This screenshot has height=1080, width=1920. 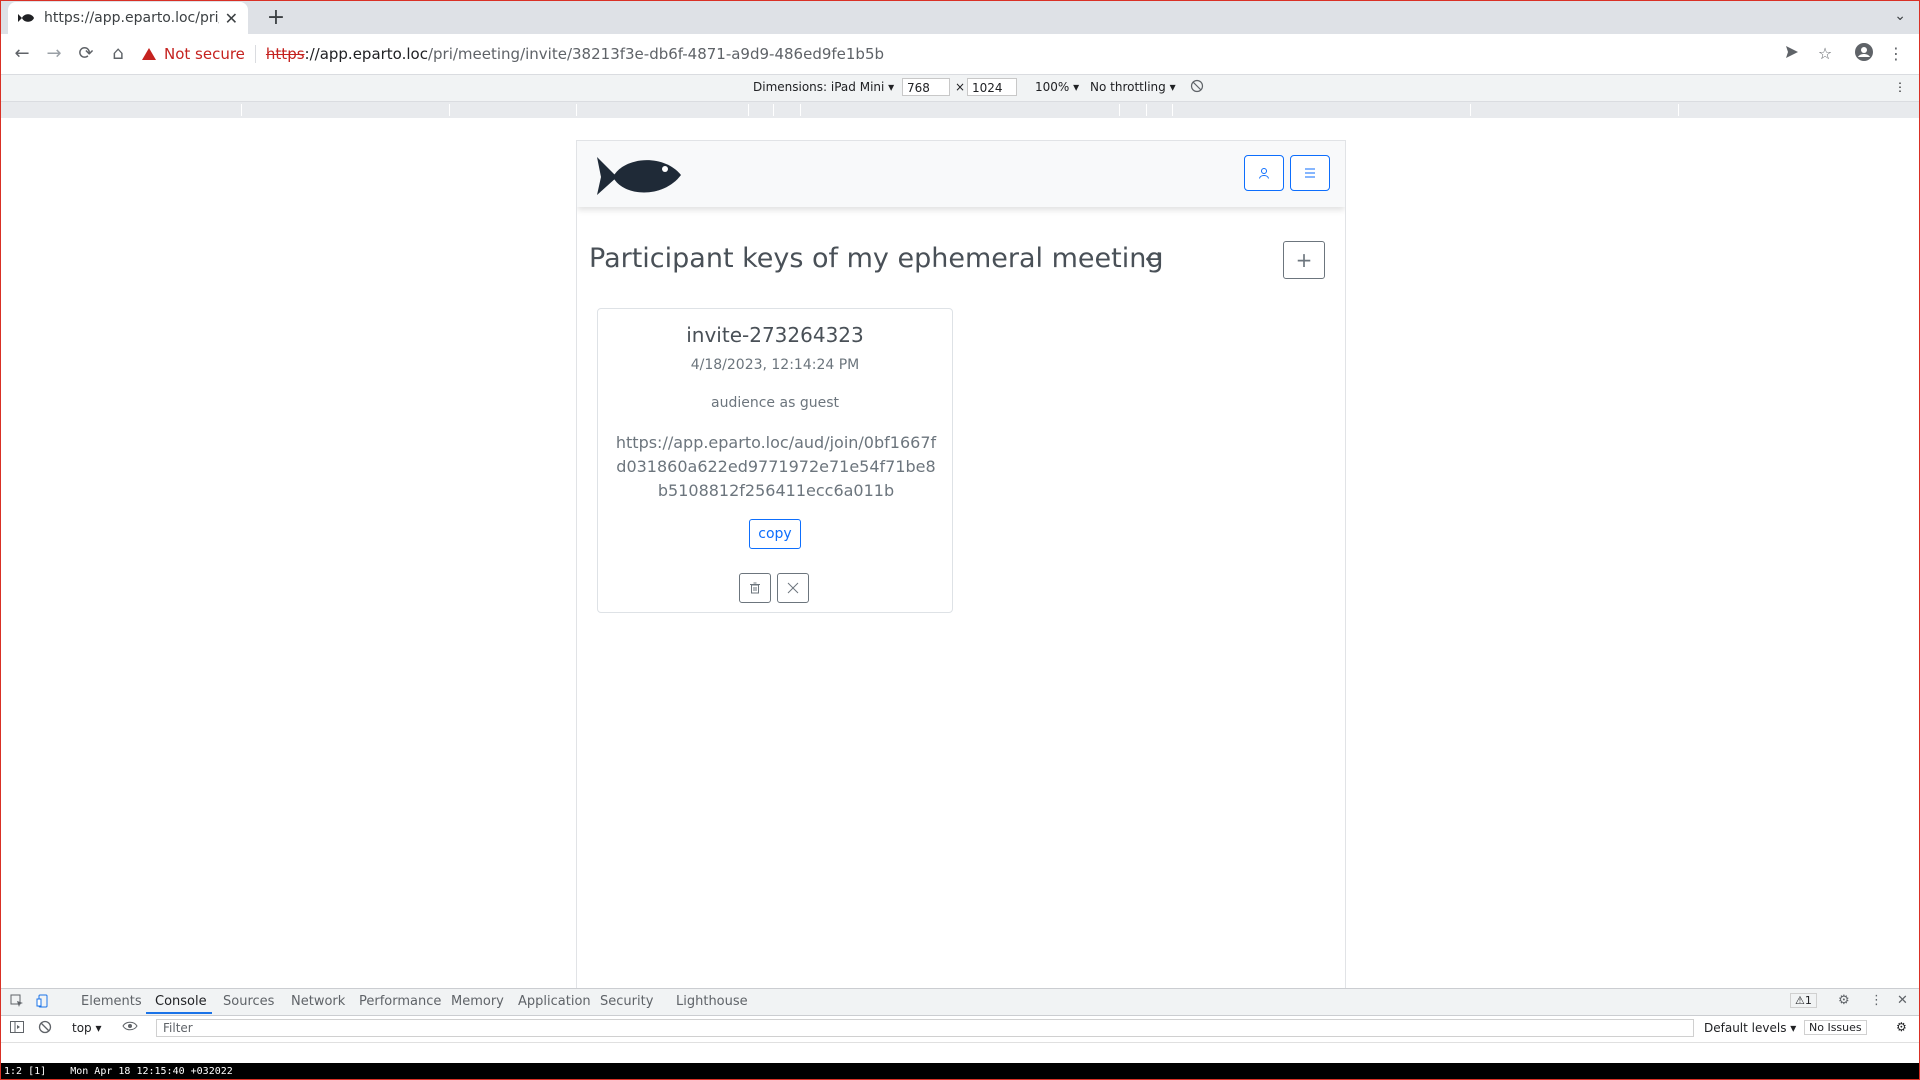 I want to click on devtools-tab-security: Security, so click(x=626, y=1001).